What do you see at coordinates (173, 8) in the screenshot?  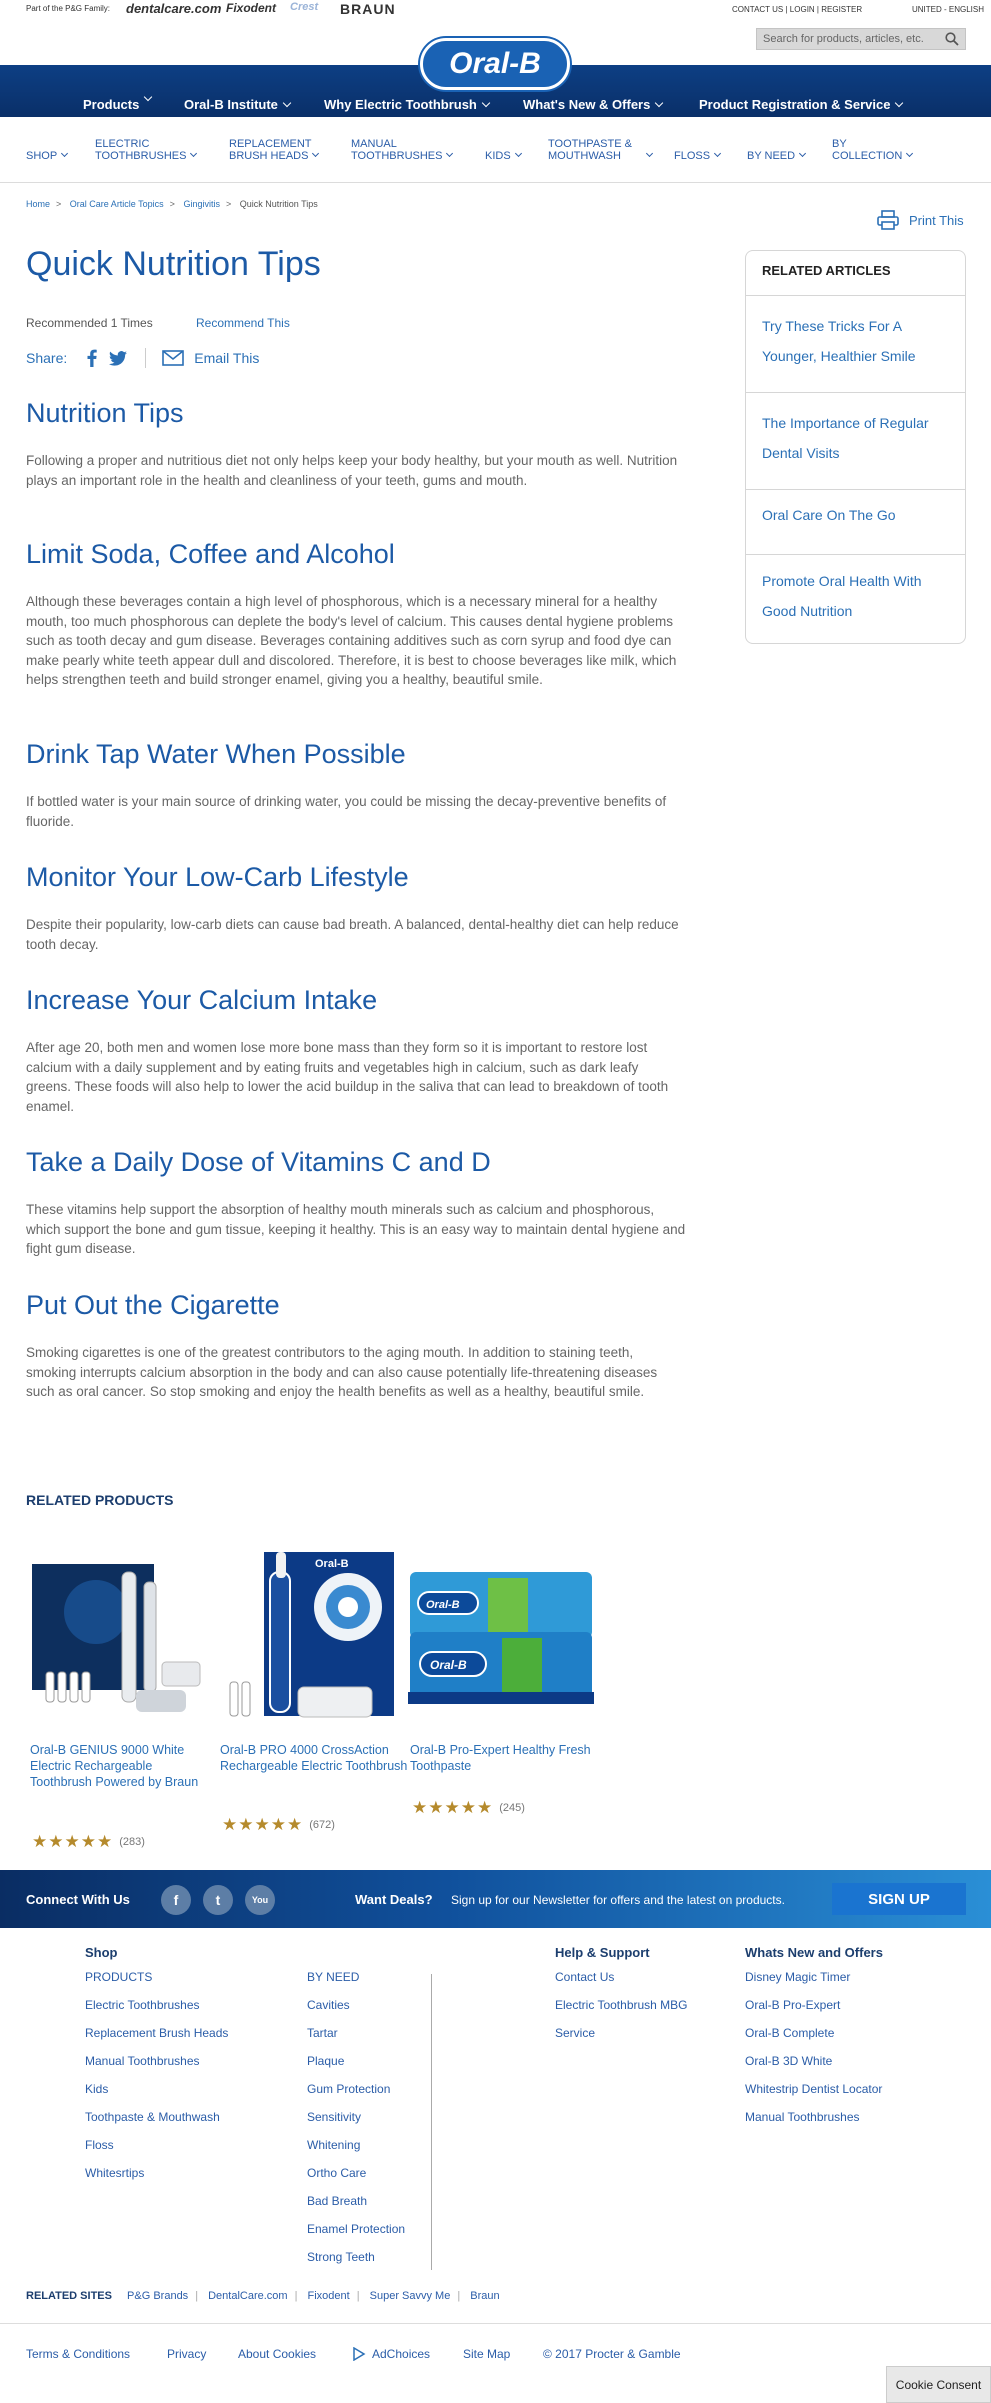 I see `dentalcare-logo: dentalcare.com` at bounding box center [173, 8].